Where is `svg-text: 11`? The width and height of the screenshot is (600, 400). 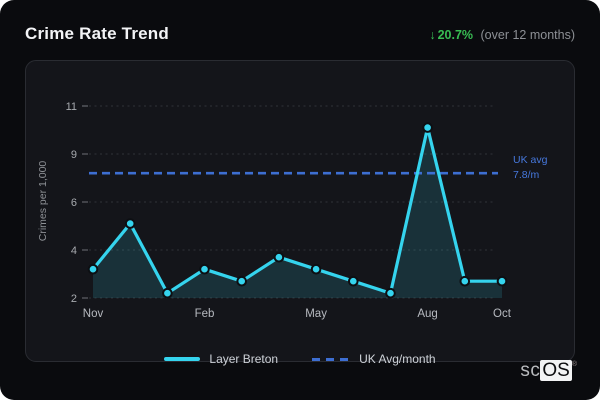
svg-text: 11 is located at coordinates (71, 107).